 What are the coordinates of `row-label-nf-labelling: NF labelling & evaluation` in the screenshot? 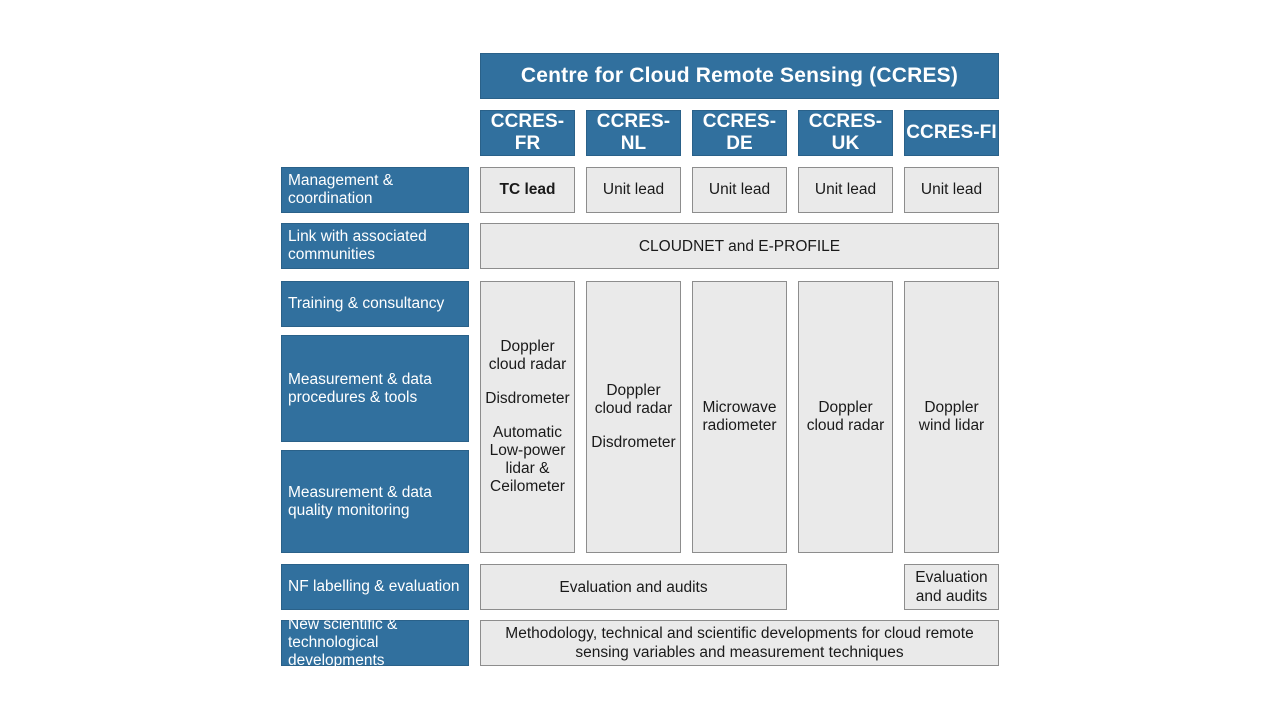 It's located at (375, 587).